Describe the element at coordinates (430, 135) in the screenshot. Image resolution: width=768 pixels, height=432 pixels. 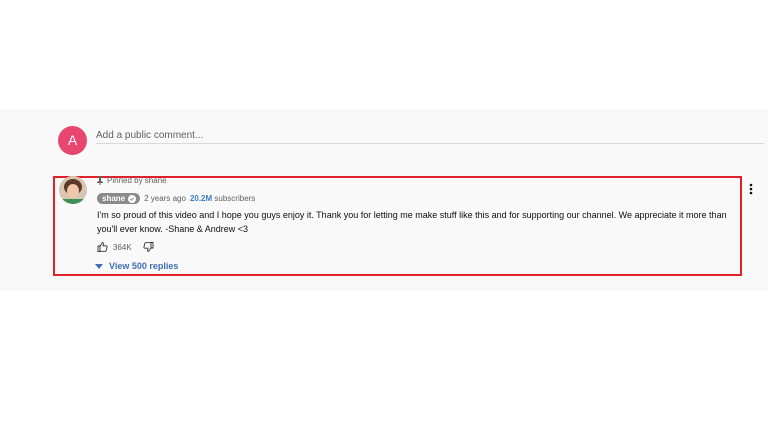
I see `add-comment-input` at that location.